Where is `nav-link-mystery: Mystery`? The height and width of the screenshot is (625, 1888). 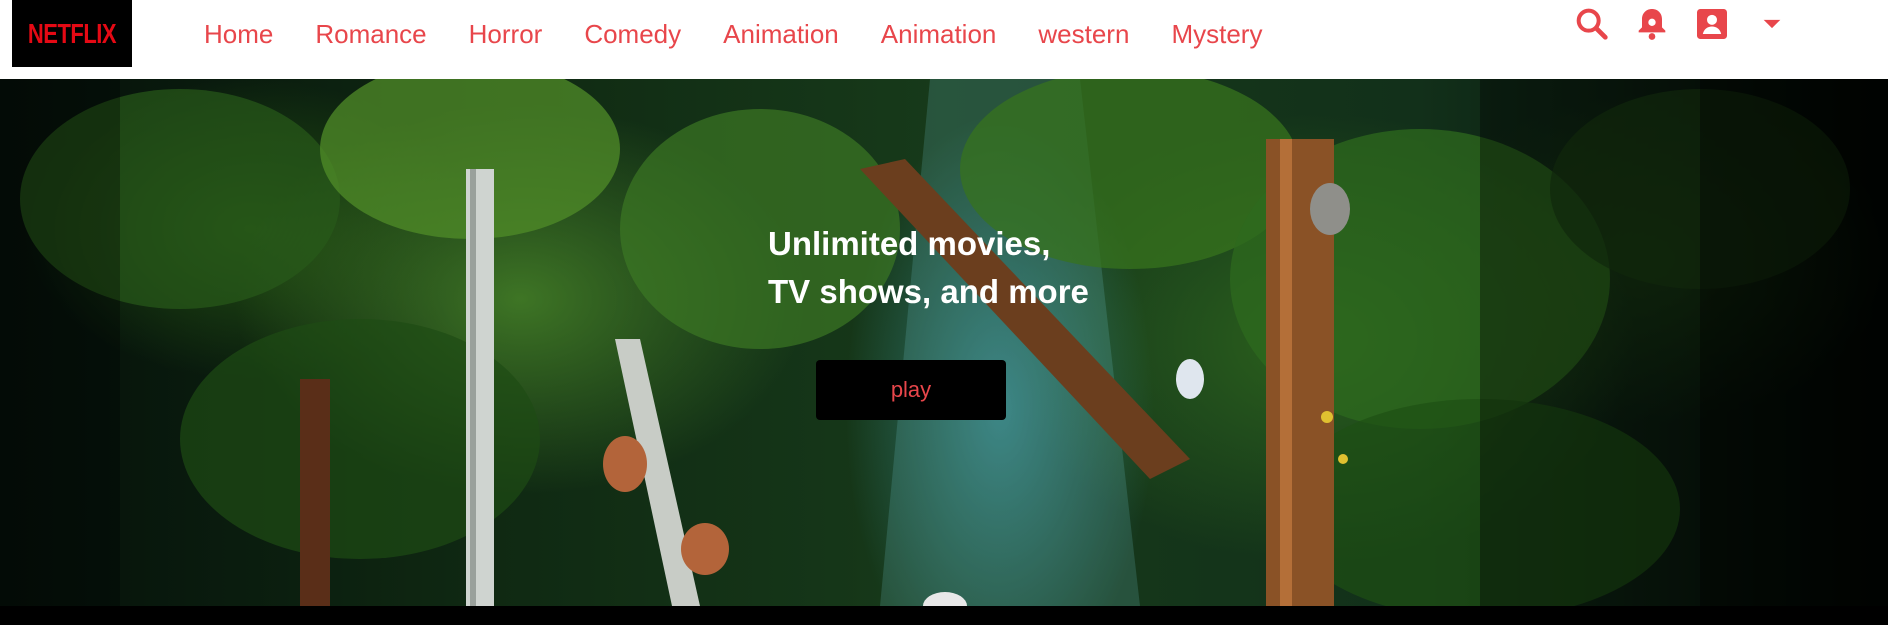
nav-link-mystery: Mystery is located at coordinates (1216, 34).